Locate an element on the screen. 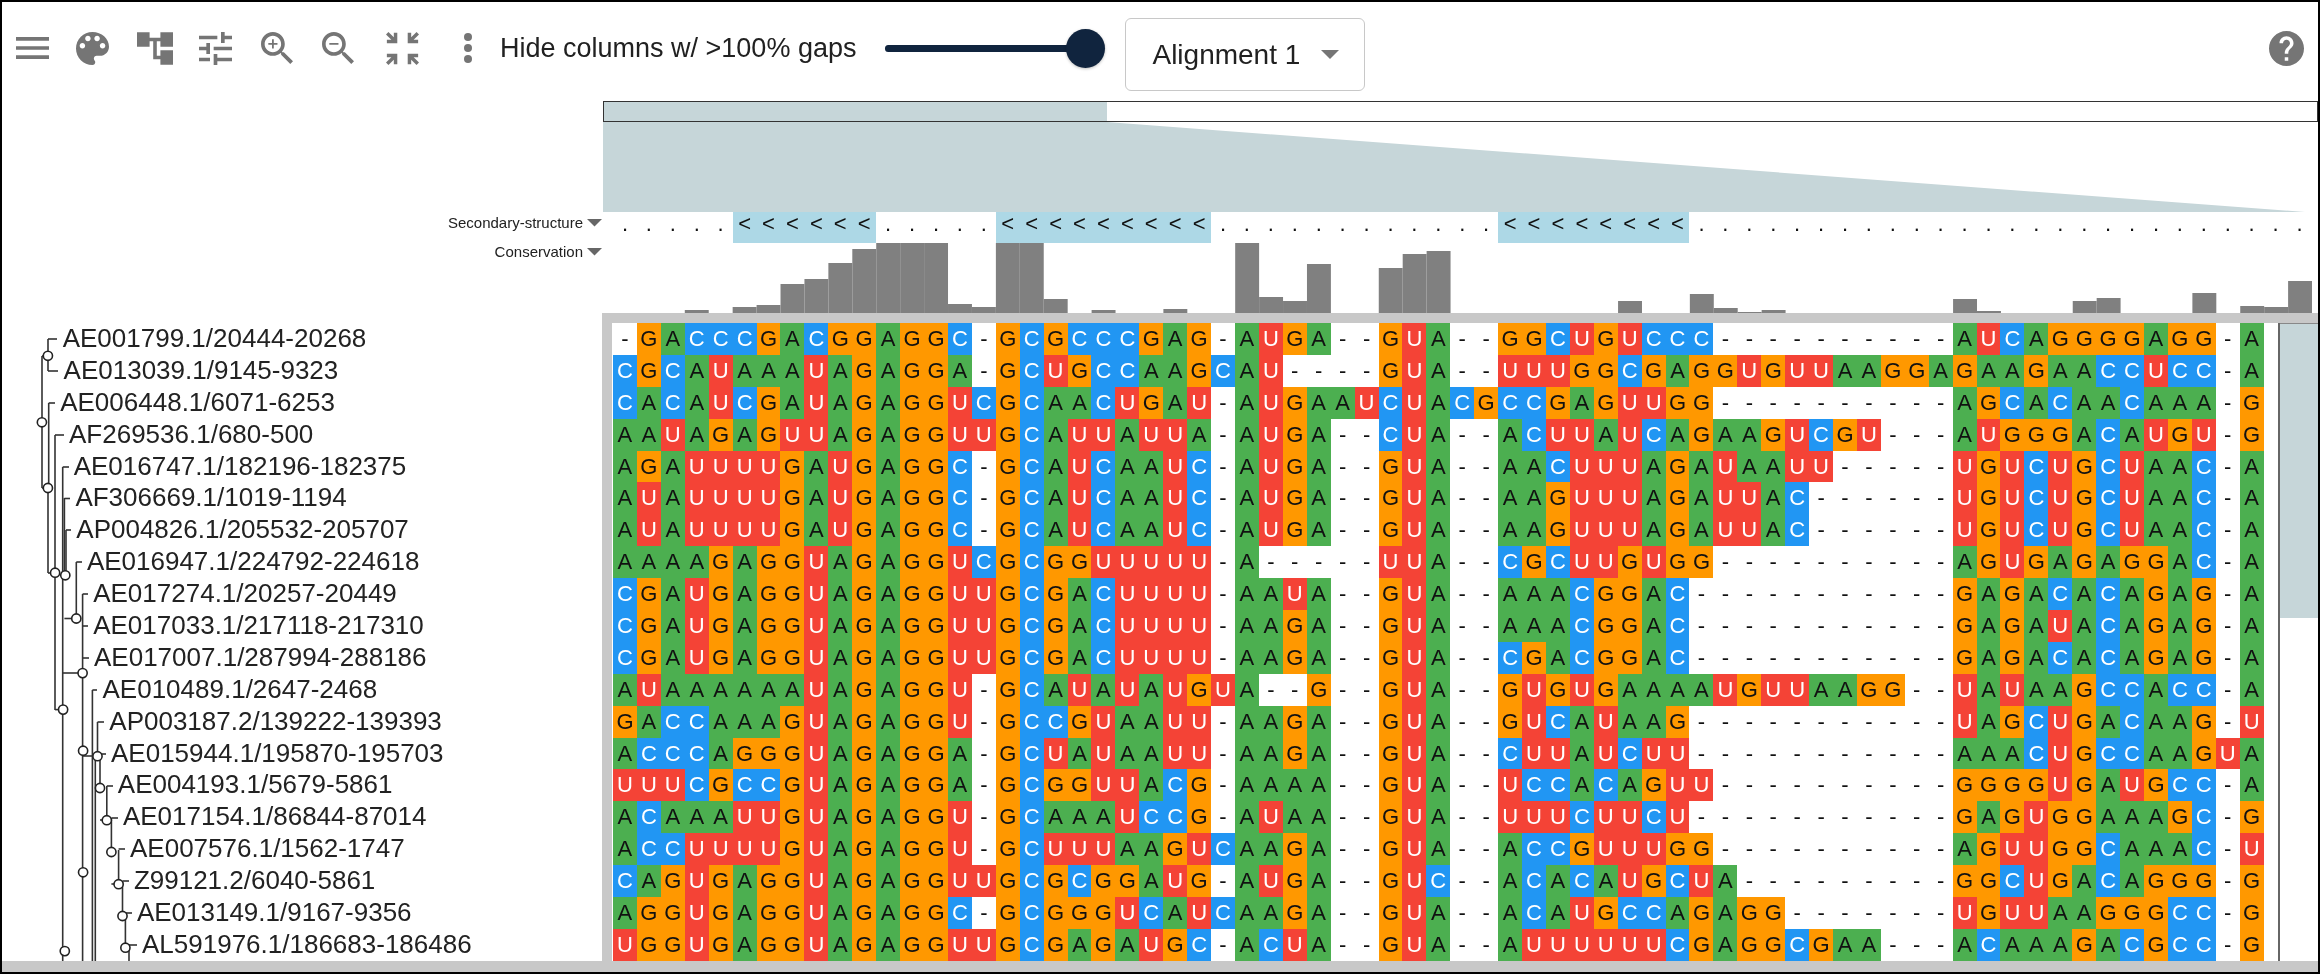 The width and height of the screenshot is (2320, 974). sequence-name: AE017154.1/86844-87014 is located at coordinates (274, 817).